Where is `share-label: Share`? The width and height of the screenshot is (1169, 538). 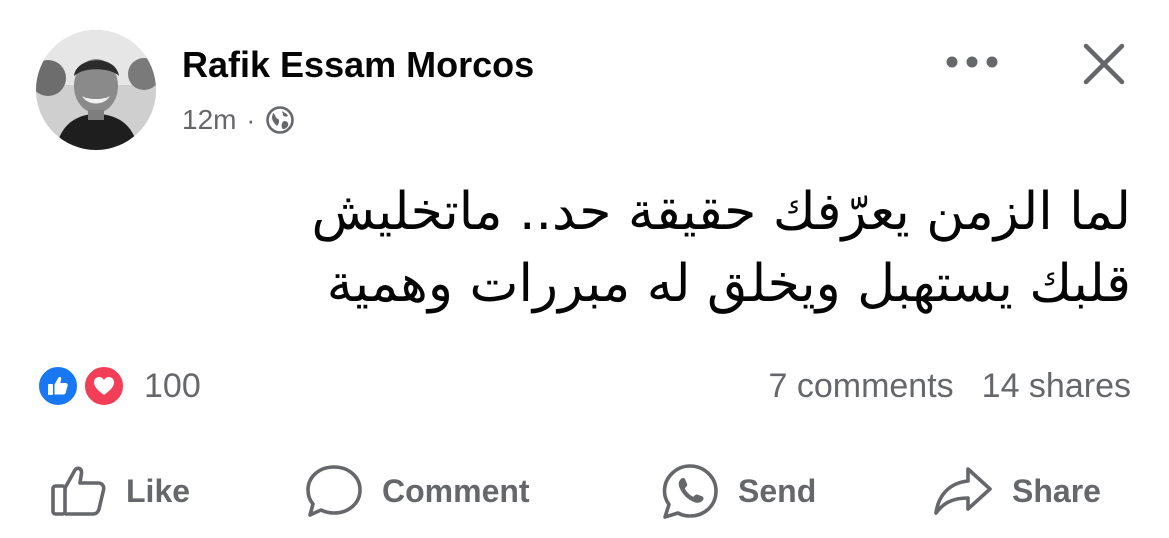 share-label: Share is located at coordinates (1056, 490).